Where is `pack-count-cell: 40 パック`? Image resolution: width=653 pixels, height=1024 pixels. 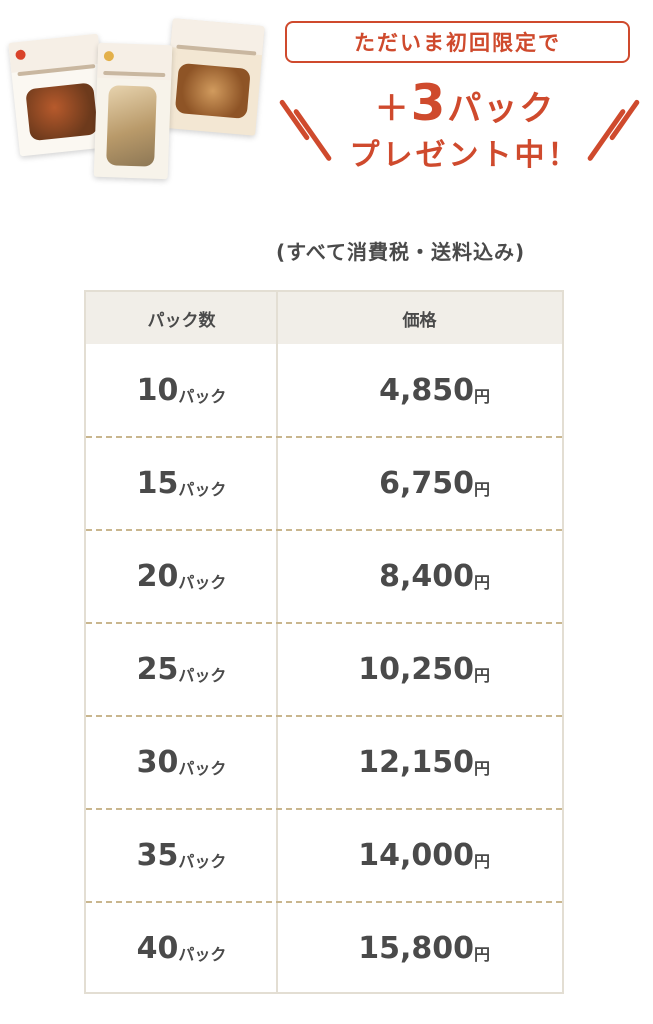
pack-count-cell: 40 パック is located at coordinates (181, 948).